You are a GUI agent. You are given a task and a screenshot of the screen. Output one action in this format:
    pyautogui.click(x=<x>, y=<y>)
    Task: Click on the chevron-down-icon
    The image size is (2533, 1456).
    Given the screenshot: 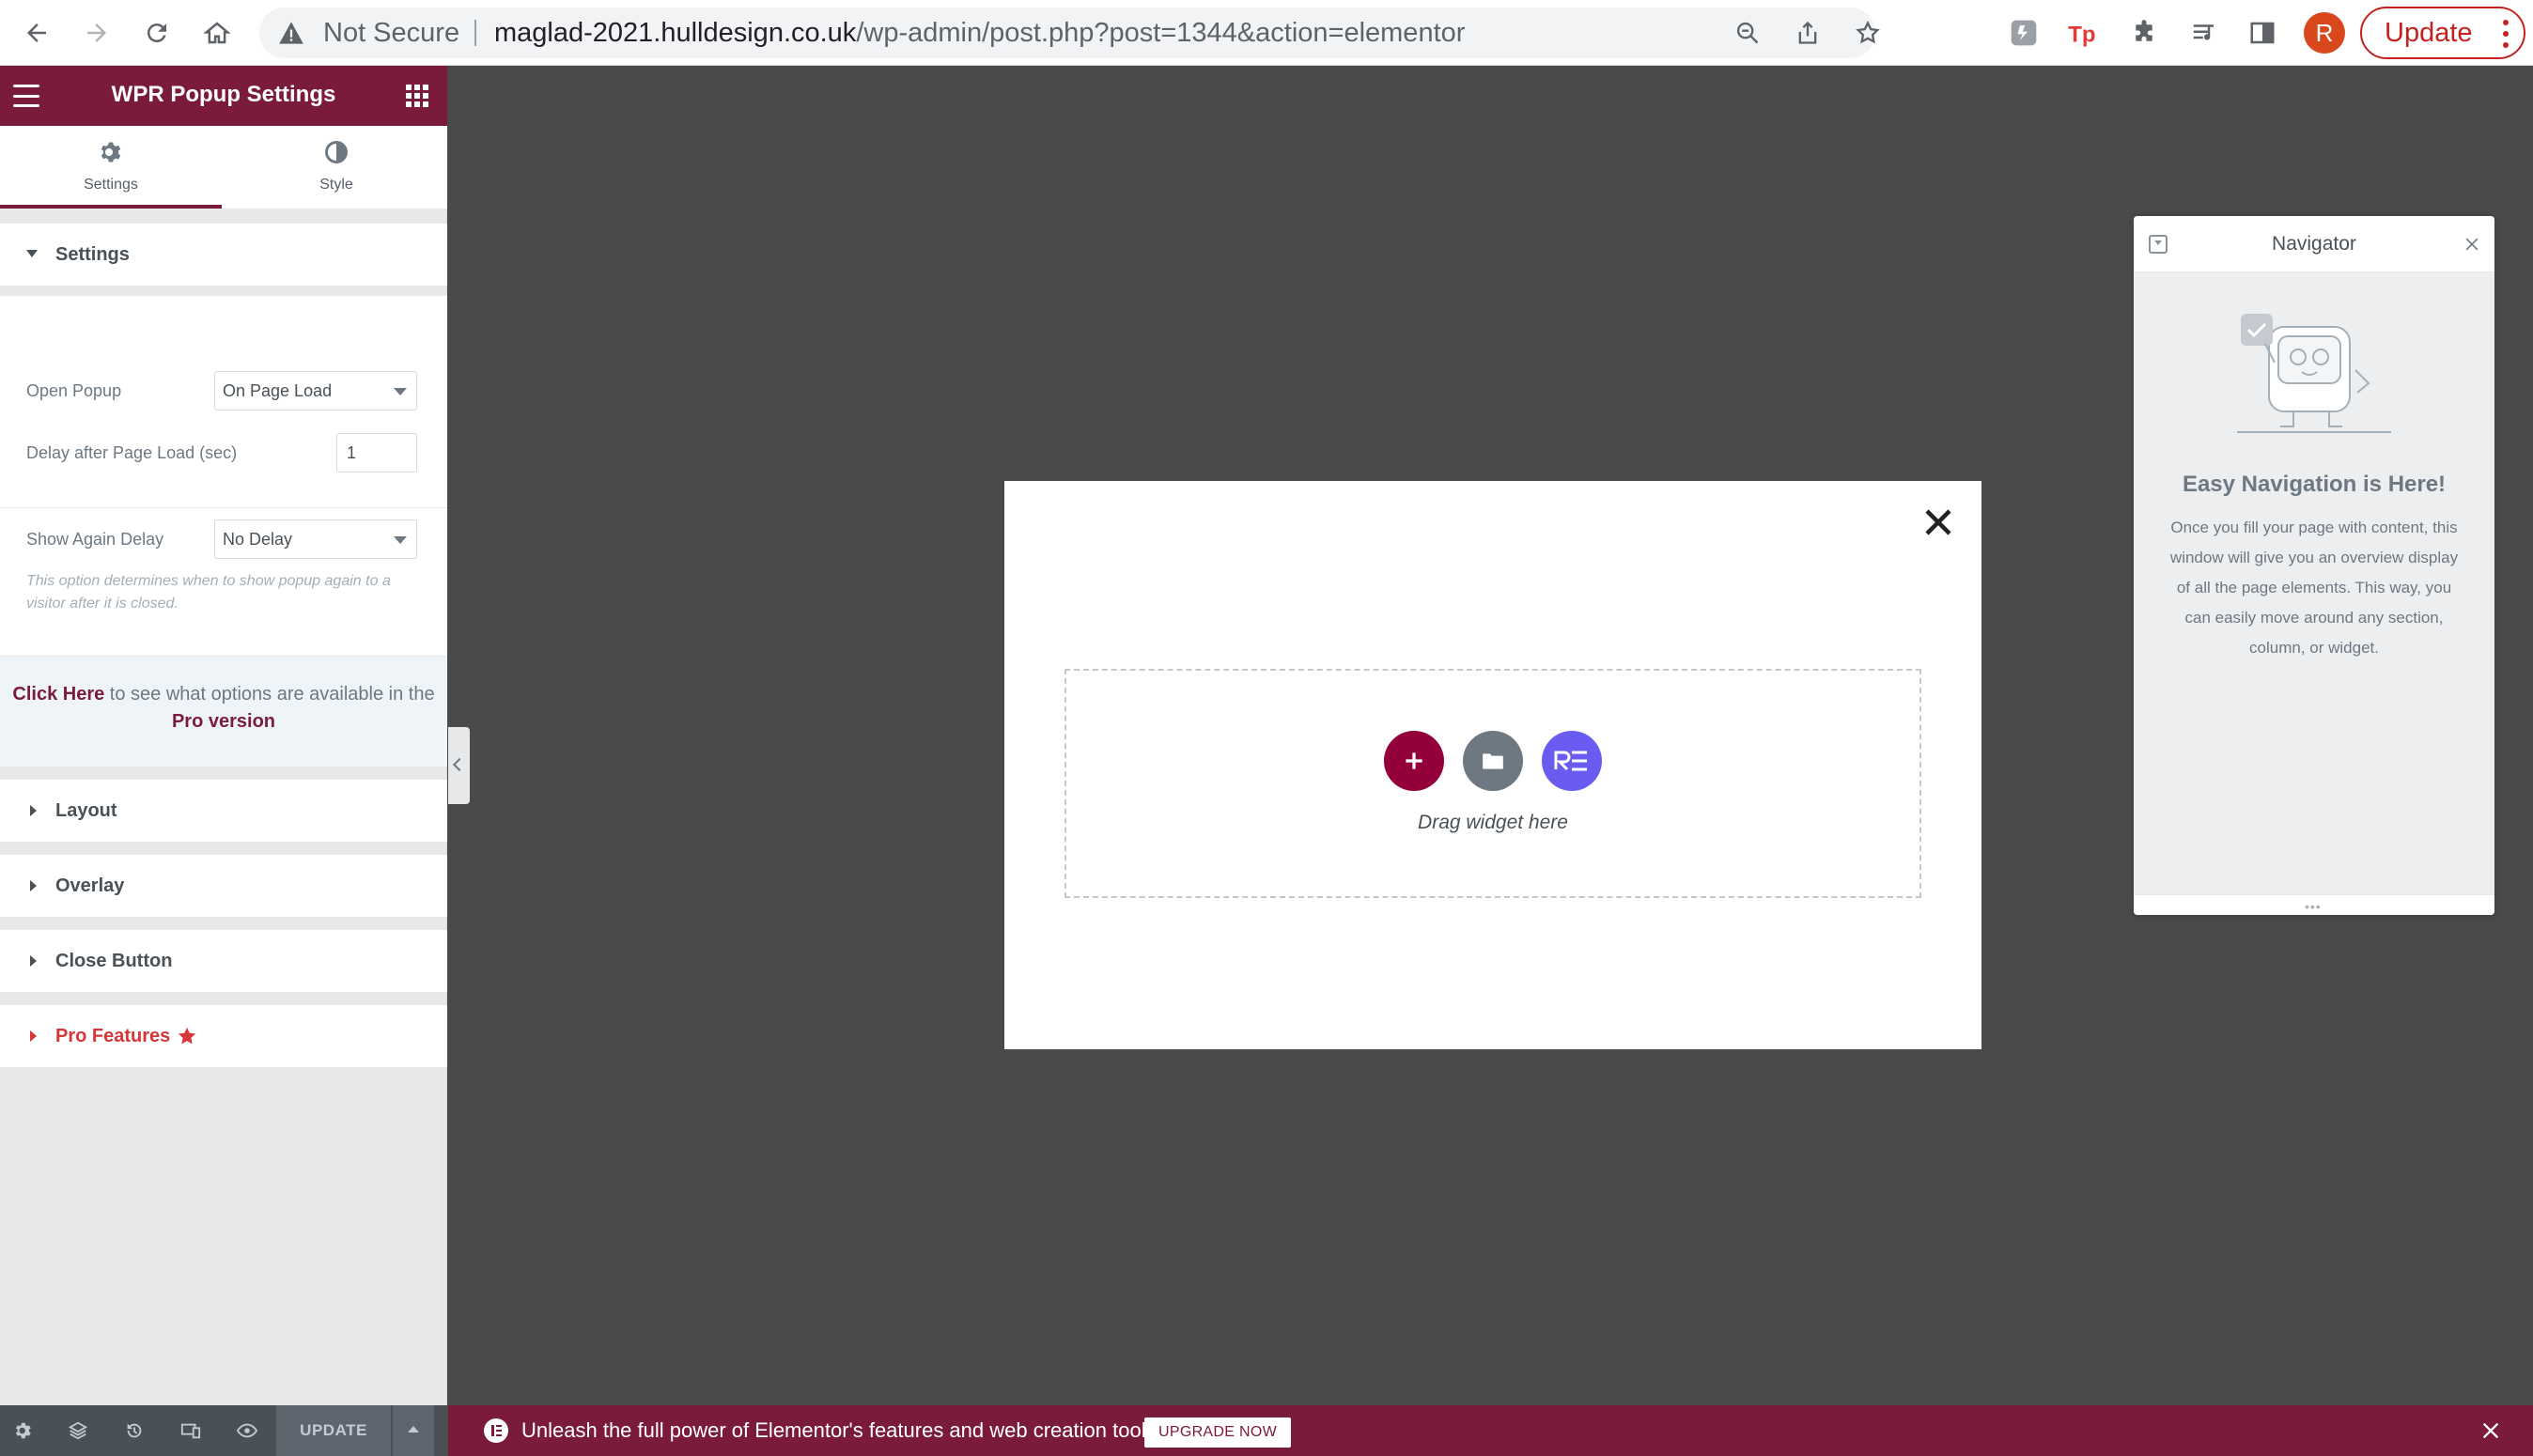 What is the action you would take?
    pyautogui.click(x=400, y=540)
    